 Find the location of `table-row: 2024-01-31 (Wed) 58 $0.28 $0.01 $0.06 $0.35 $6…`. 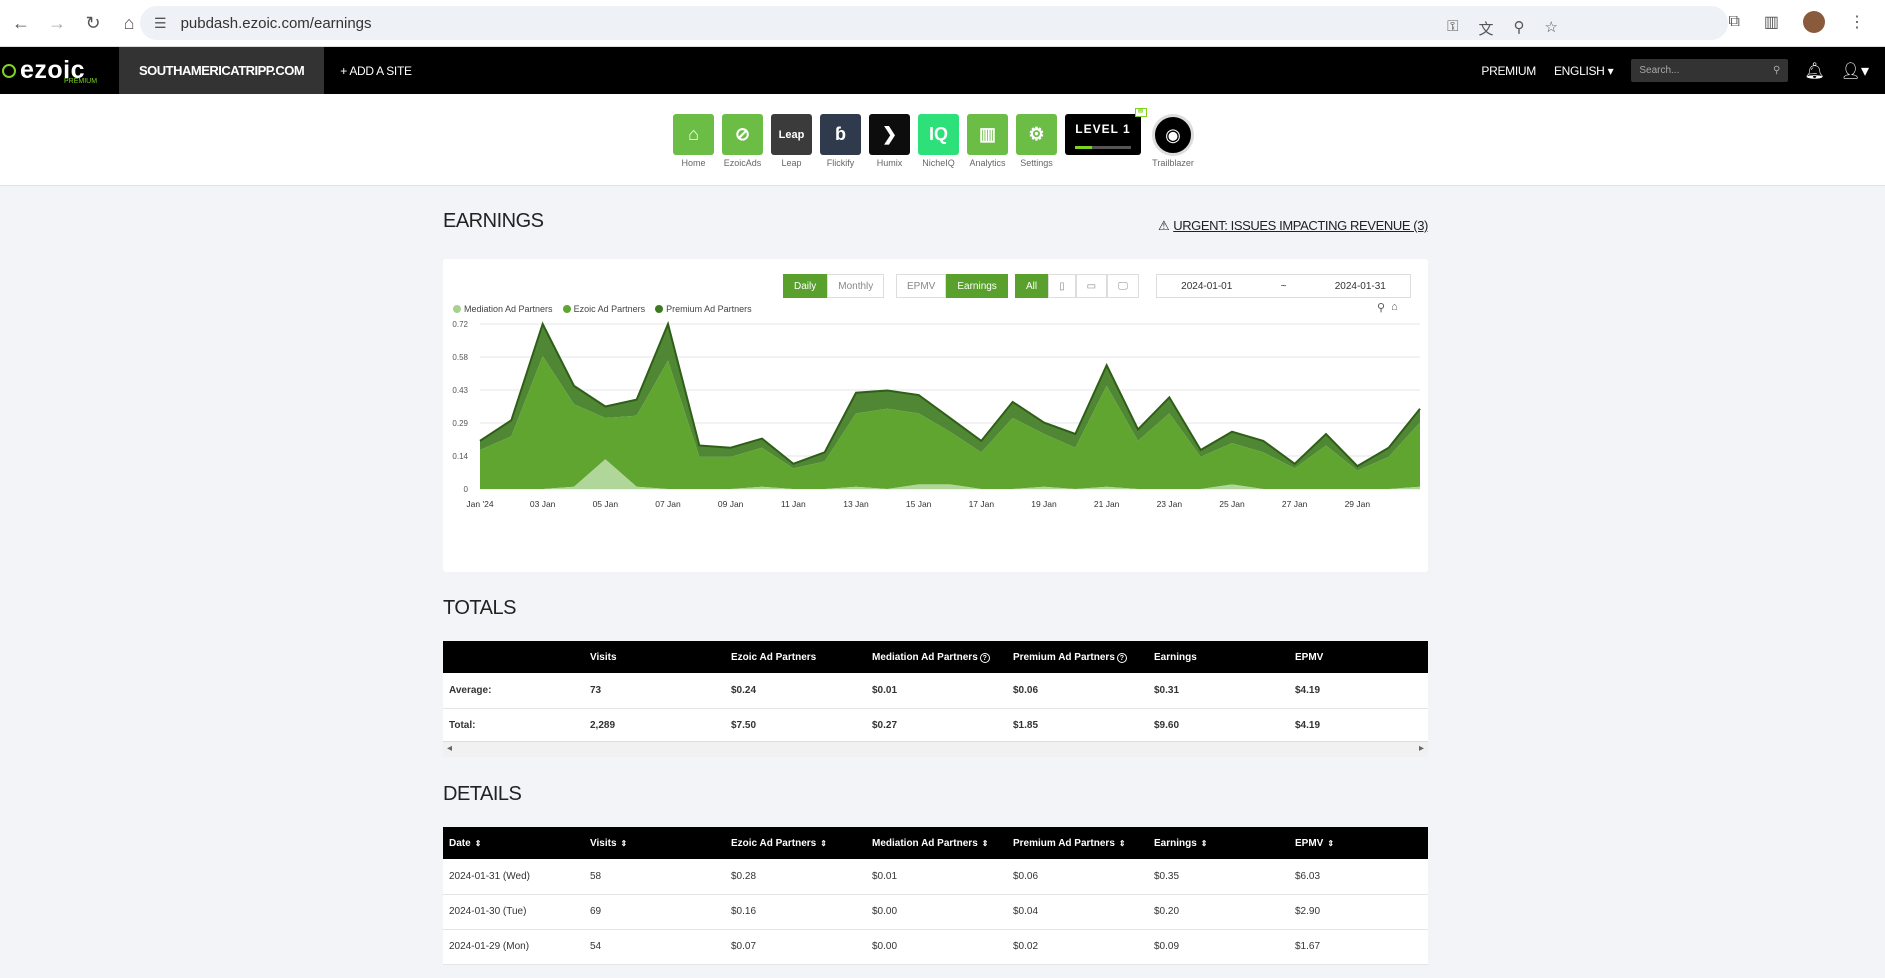

table-row: 2024-01-31 (Wed) 58 $0.28 $0.01 $0.06 $0.35 $6… is located at coordinates (935, 877).